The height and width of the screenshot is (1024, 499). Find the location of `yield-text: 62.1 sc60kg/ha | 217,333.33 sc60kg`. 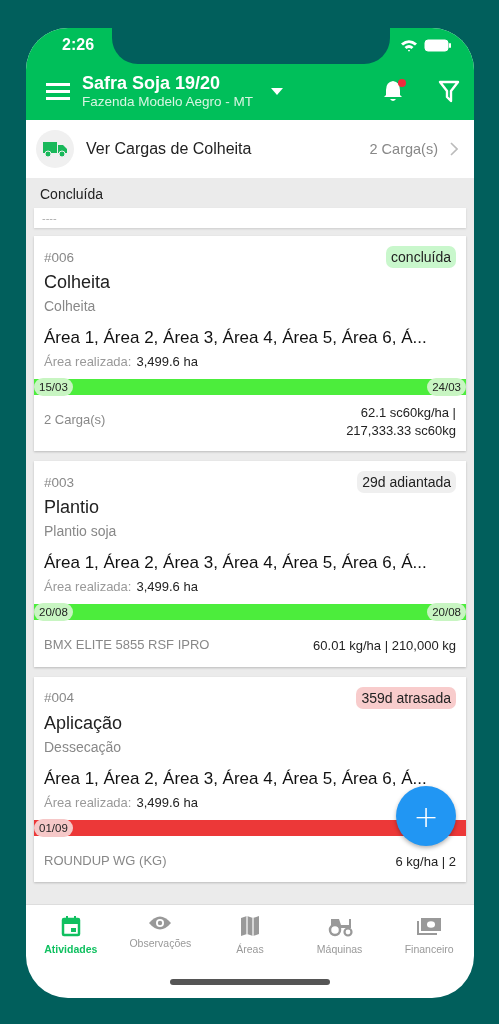

yield-text: 62.1 sc60kg/ha | 217,333.33 sc60kg is located at coordinates (400, 422).